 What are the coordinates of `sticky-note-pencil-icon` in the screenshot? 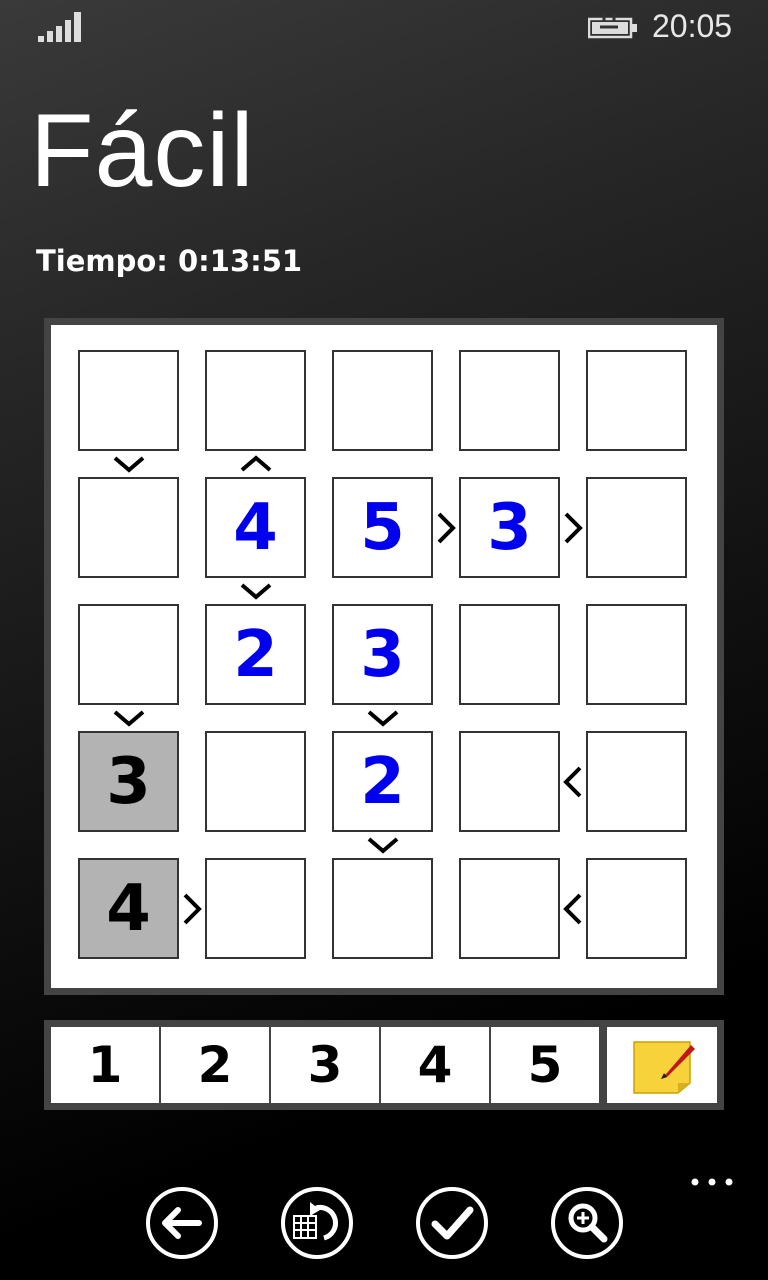 It's located at (664, 1067).